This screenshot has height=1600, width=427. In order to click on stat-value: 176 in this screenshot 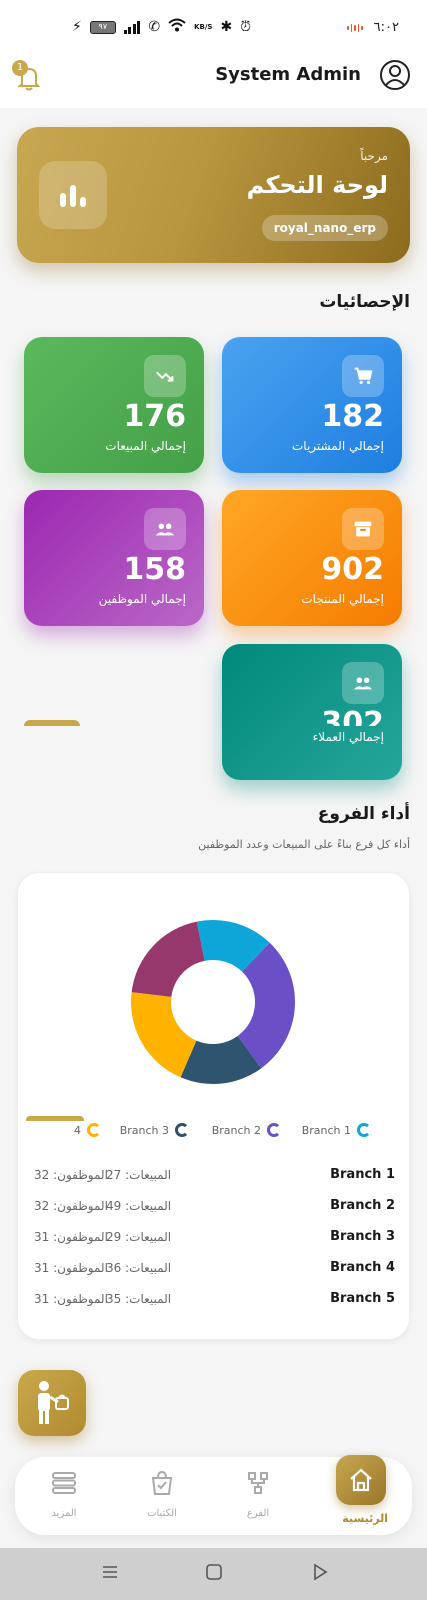, I will do `click(154, 416)`.